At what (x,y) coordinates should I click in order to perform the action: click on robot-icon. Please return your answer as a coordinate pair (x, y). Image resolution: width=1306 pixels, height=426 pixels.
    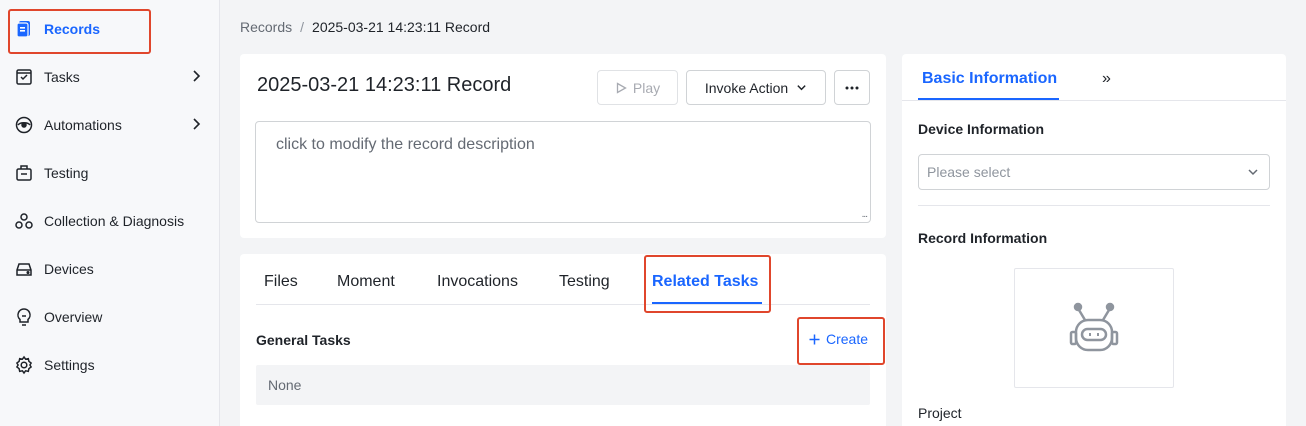
    Looking at the image, I should click on (1094, 327).